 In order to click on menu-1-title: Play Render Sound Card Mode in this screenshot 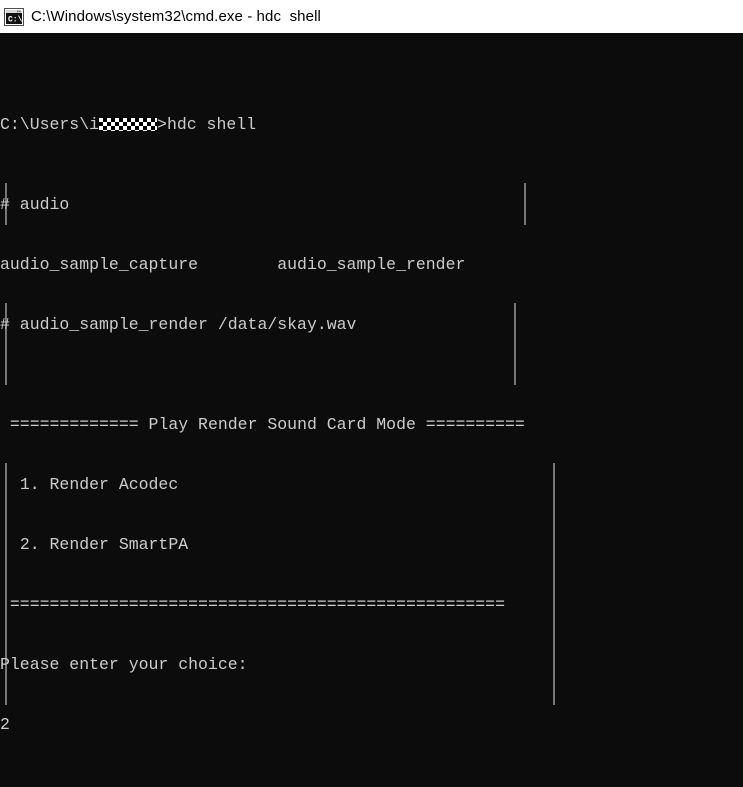, I will do `click(282, 424)`.